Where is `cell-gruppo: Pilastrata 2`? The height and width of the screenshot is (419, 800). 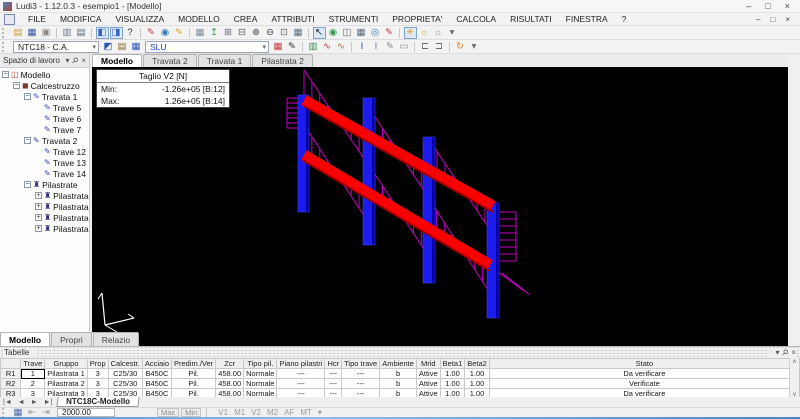
cell-gruppo: Pilastrata 2 is located at coordinates (66, 383).